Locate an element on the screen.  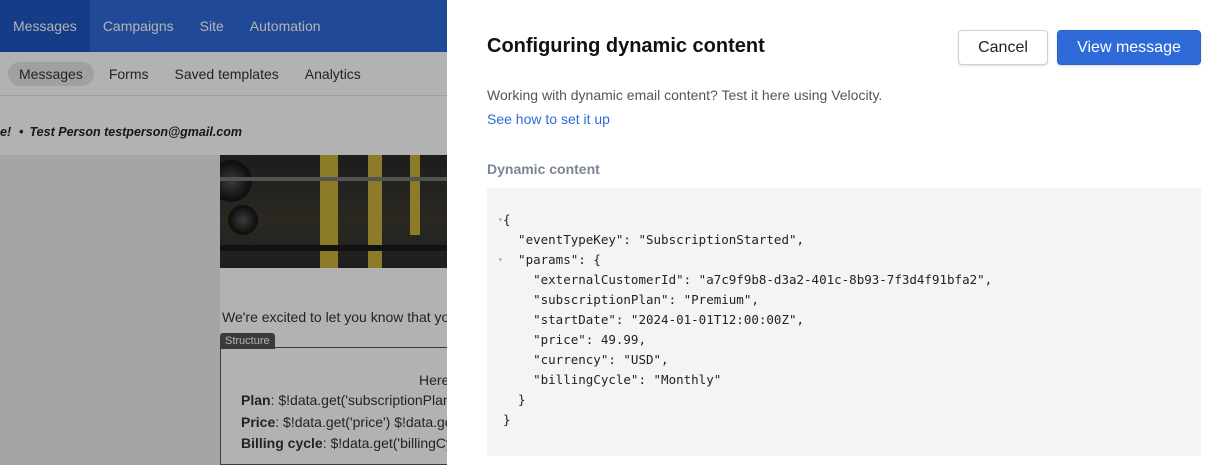
setup-help-link: See how to set it up is located at coordinates (548, 119).